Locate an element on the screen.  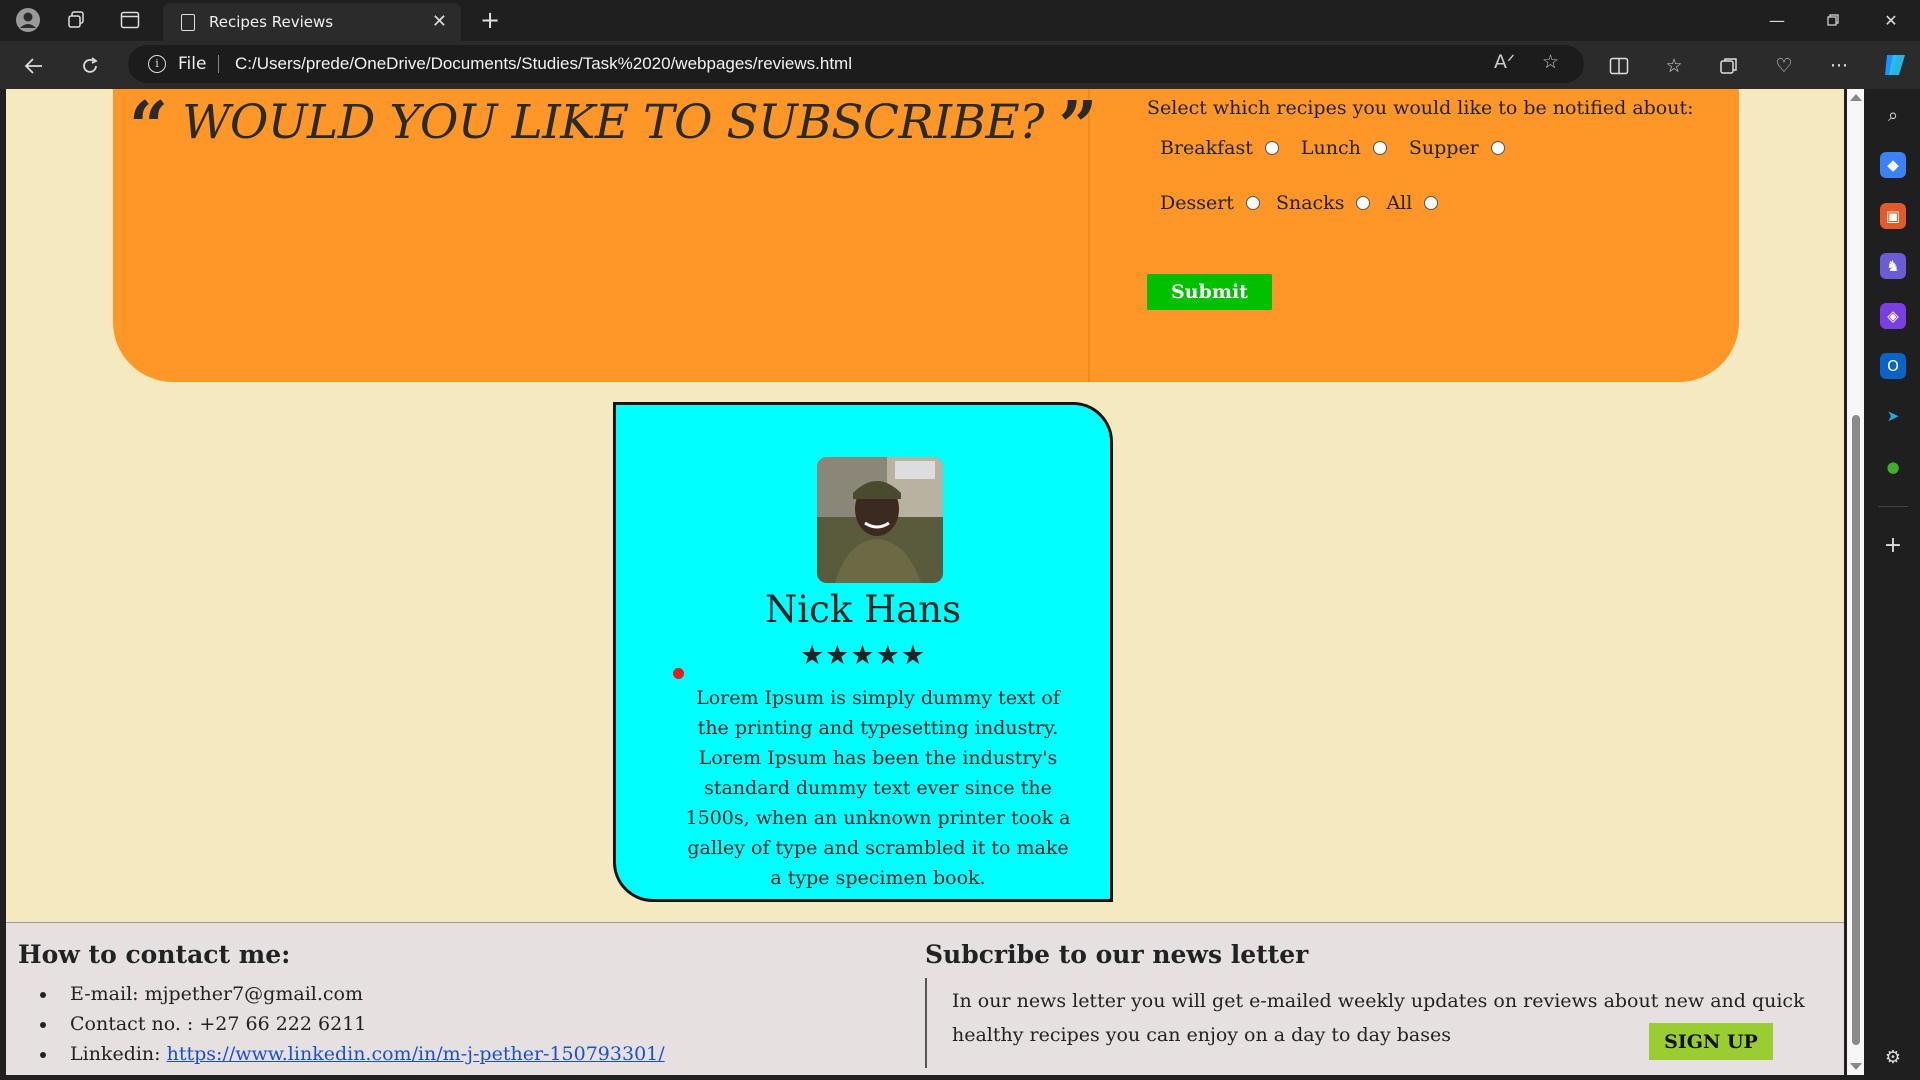
sign-up-button: SIGN UP is located at coordinates (1711, 1041).